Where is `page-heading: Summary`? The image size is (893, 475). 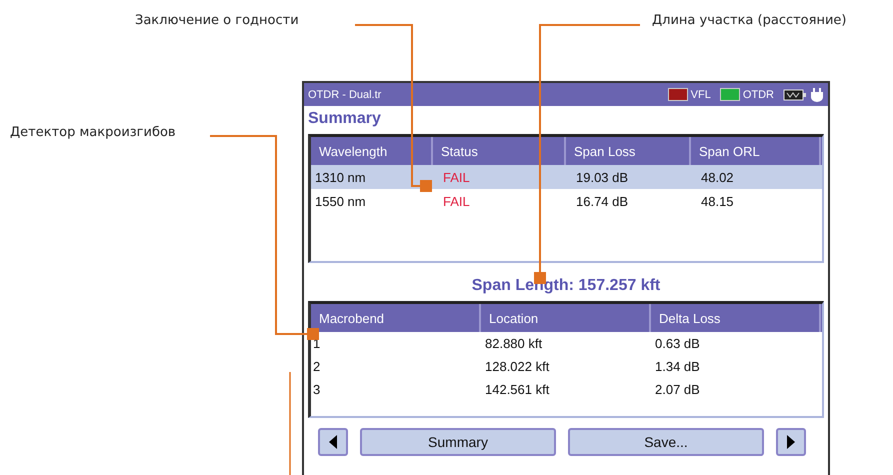 page-heading: Summary is located at coordinates (344, 119).